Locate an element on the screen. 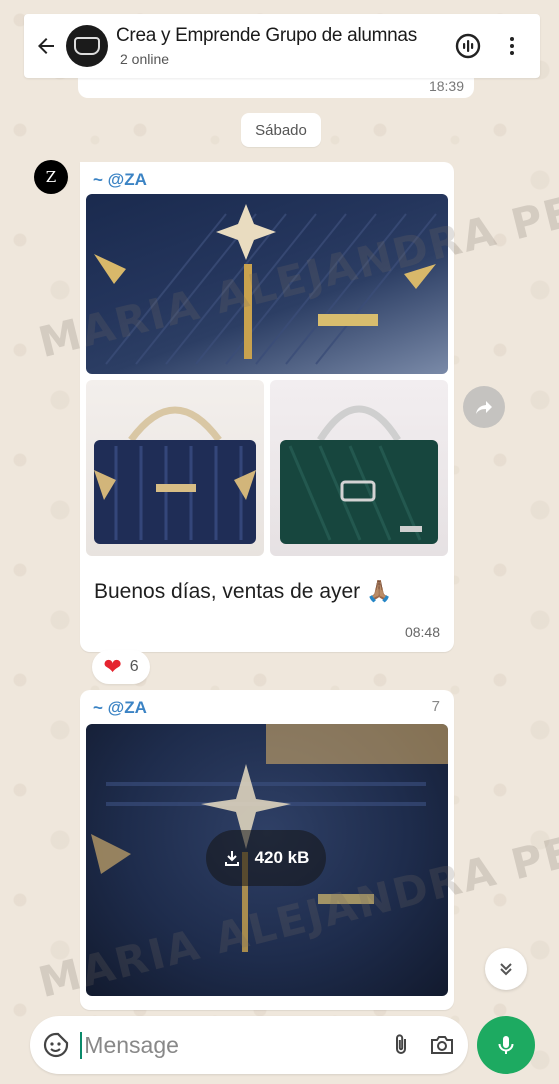 The height and width of the screenshot is (1084, 559). attach-button is located at coordinates (400, 1045).